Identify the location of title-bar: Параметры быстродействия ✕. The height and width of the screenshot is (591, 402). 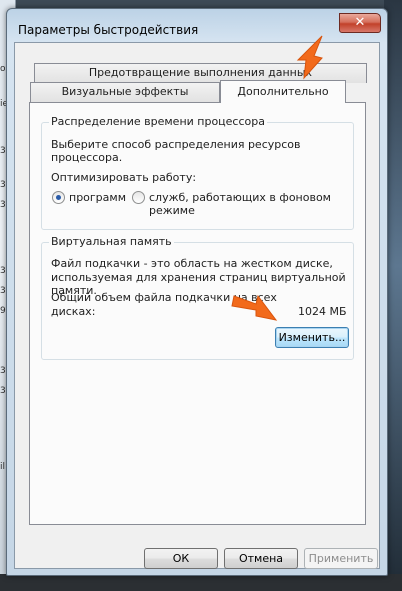
(197, 23).